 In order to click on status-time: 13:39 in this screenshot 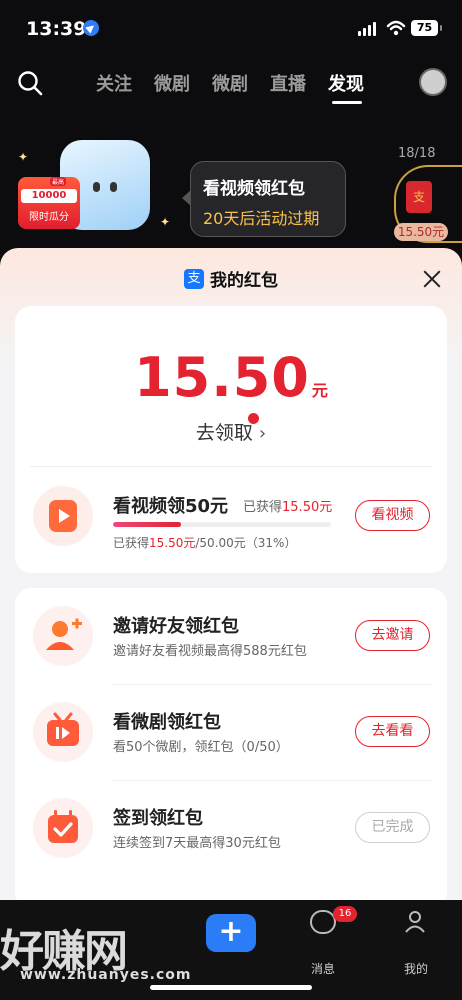, I will do `click(56, 29)`.